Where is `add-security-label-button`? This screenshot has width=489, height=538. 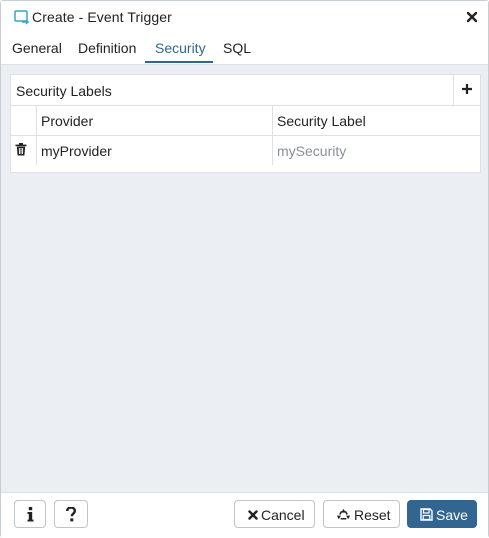
add-security-label-button is located at coordinates (466, 90).